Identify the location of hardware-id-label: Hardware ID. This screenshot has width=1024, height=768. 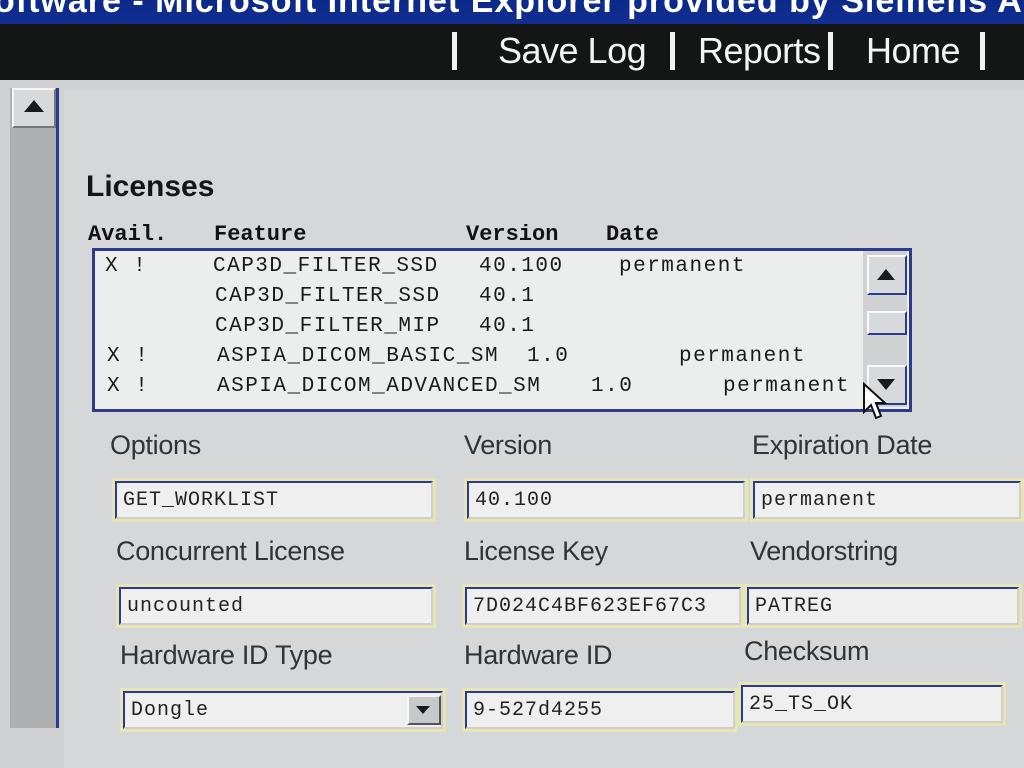
(538, 655).